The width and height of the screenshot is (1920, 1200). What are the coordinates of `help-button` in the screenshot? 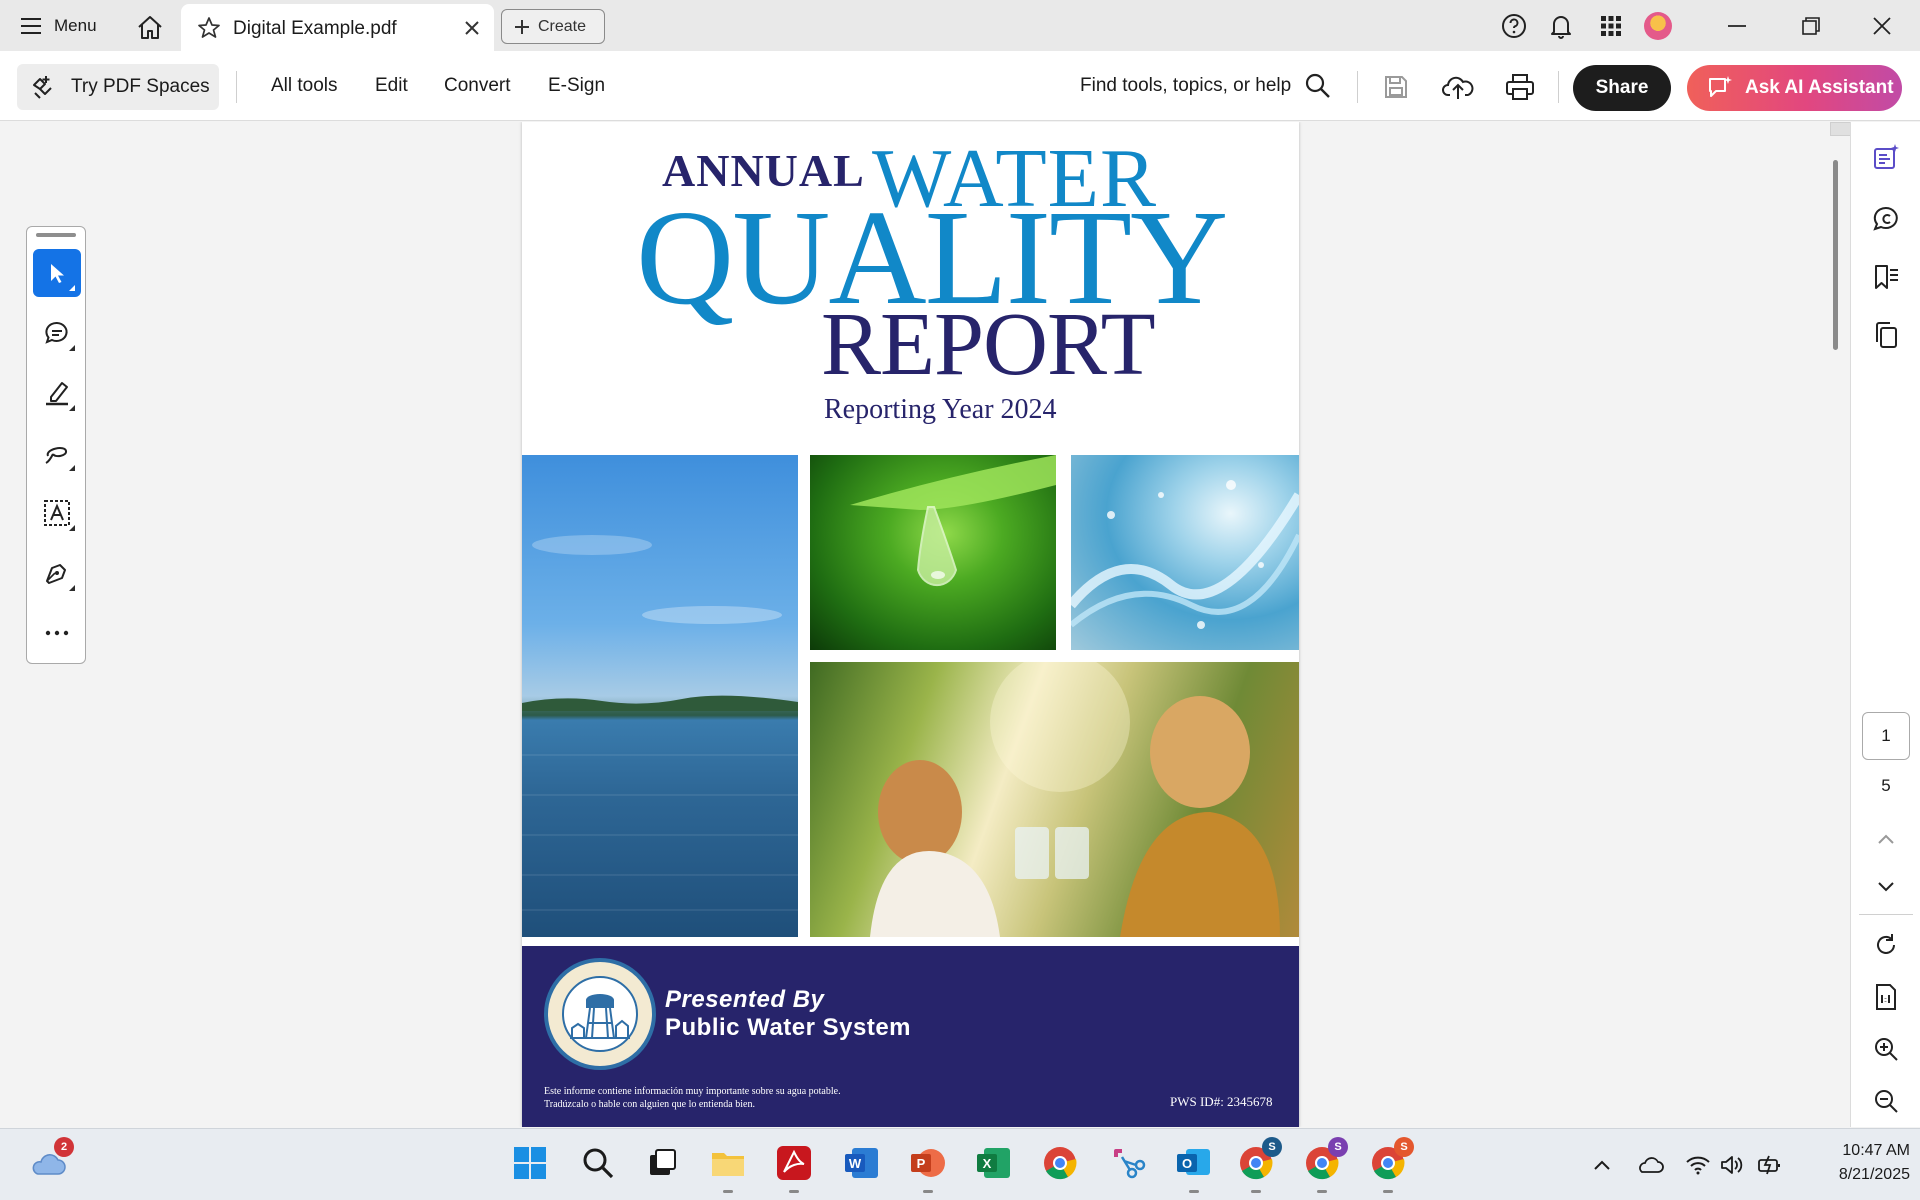 It's located at (1514, 26).